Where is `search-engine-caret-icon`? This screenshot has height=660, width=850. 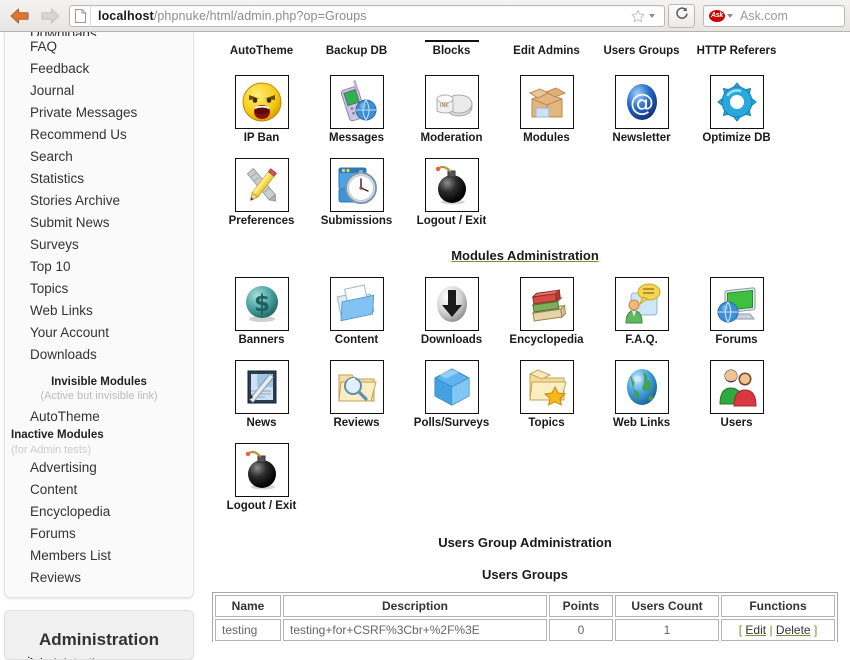 search-engine-caret-icon is located at coordinates (730, 15).